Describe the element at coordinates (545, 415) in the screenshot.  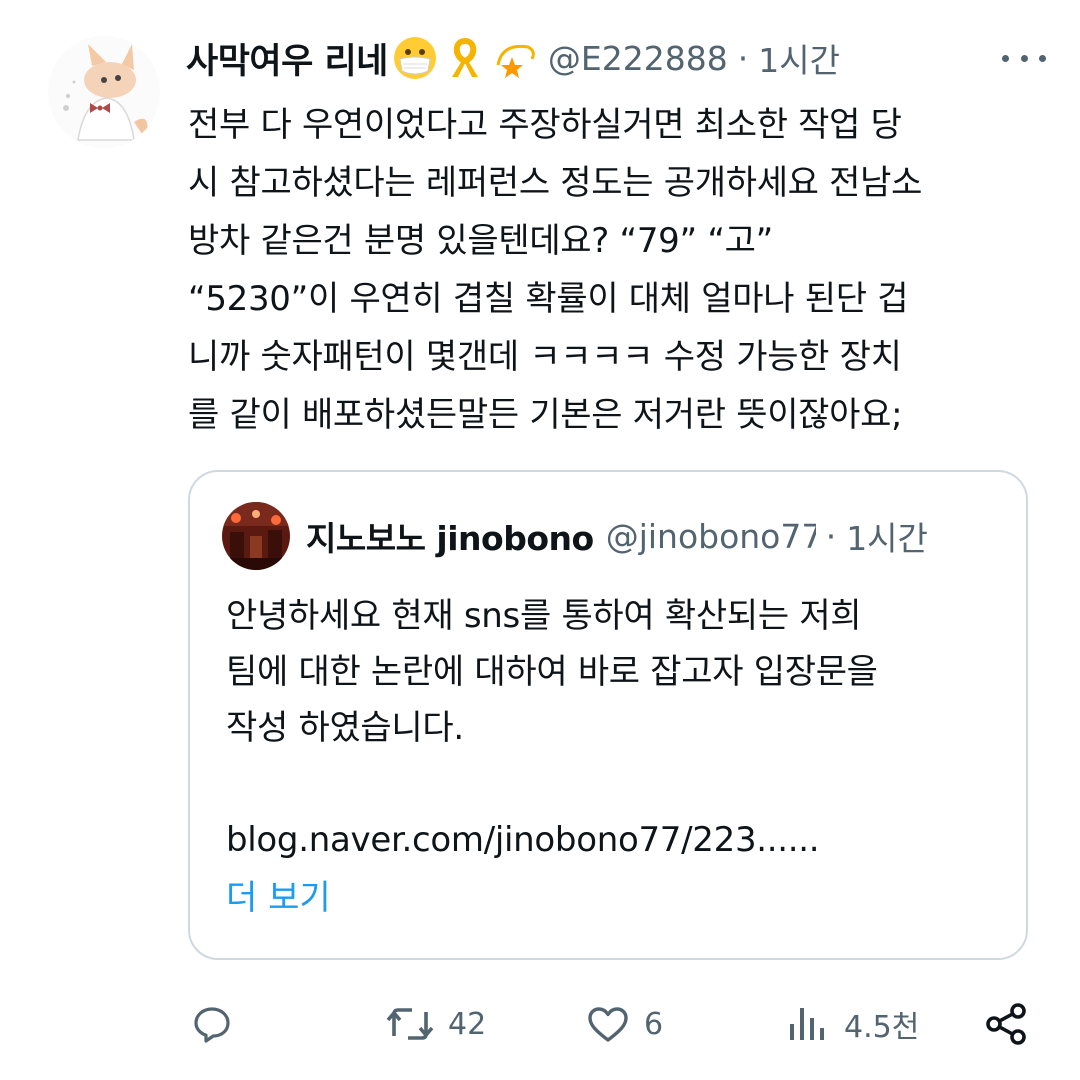
I see `tweet-text-line: 를 같이 배포하셨든말든 기본은 저거란 뜻이잖아요;` at that location.